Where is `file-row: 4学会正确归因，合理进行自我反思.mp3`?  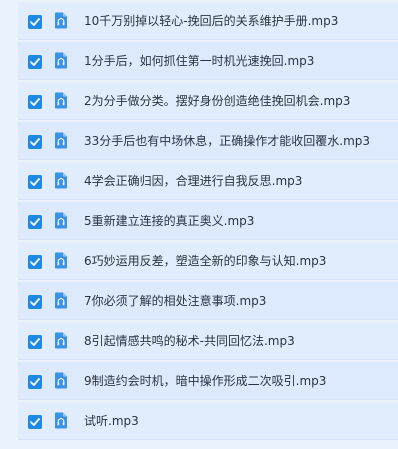 file-row: 4学会正确归因，合理进行自我反思.mp3 is located at coordinates (208, 181).